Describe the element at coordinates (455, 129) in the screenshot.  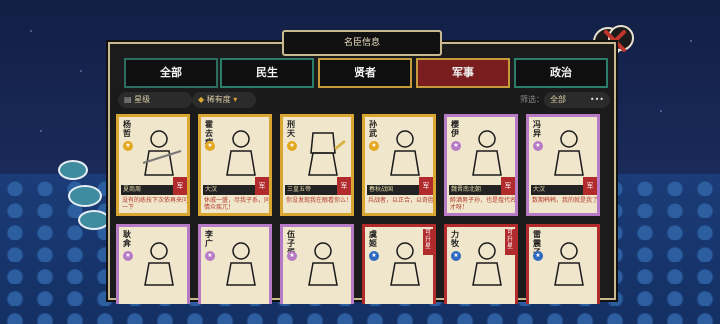
I see `card-name: 樱伊` at that location.